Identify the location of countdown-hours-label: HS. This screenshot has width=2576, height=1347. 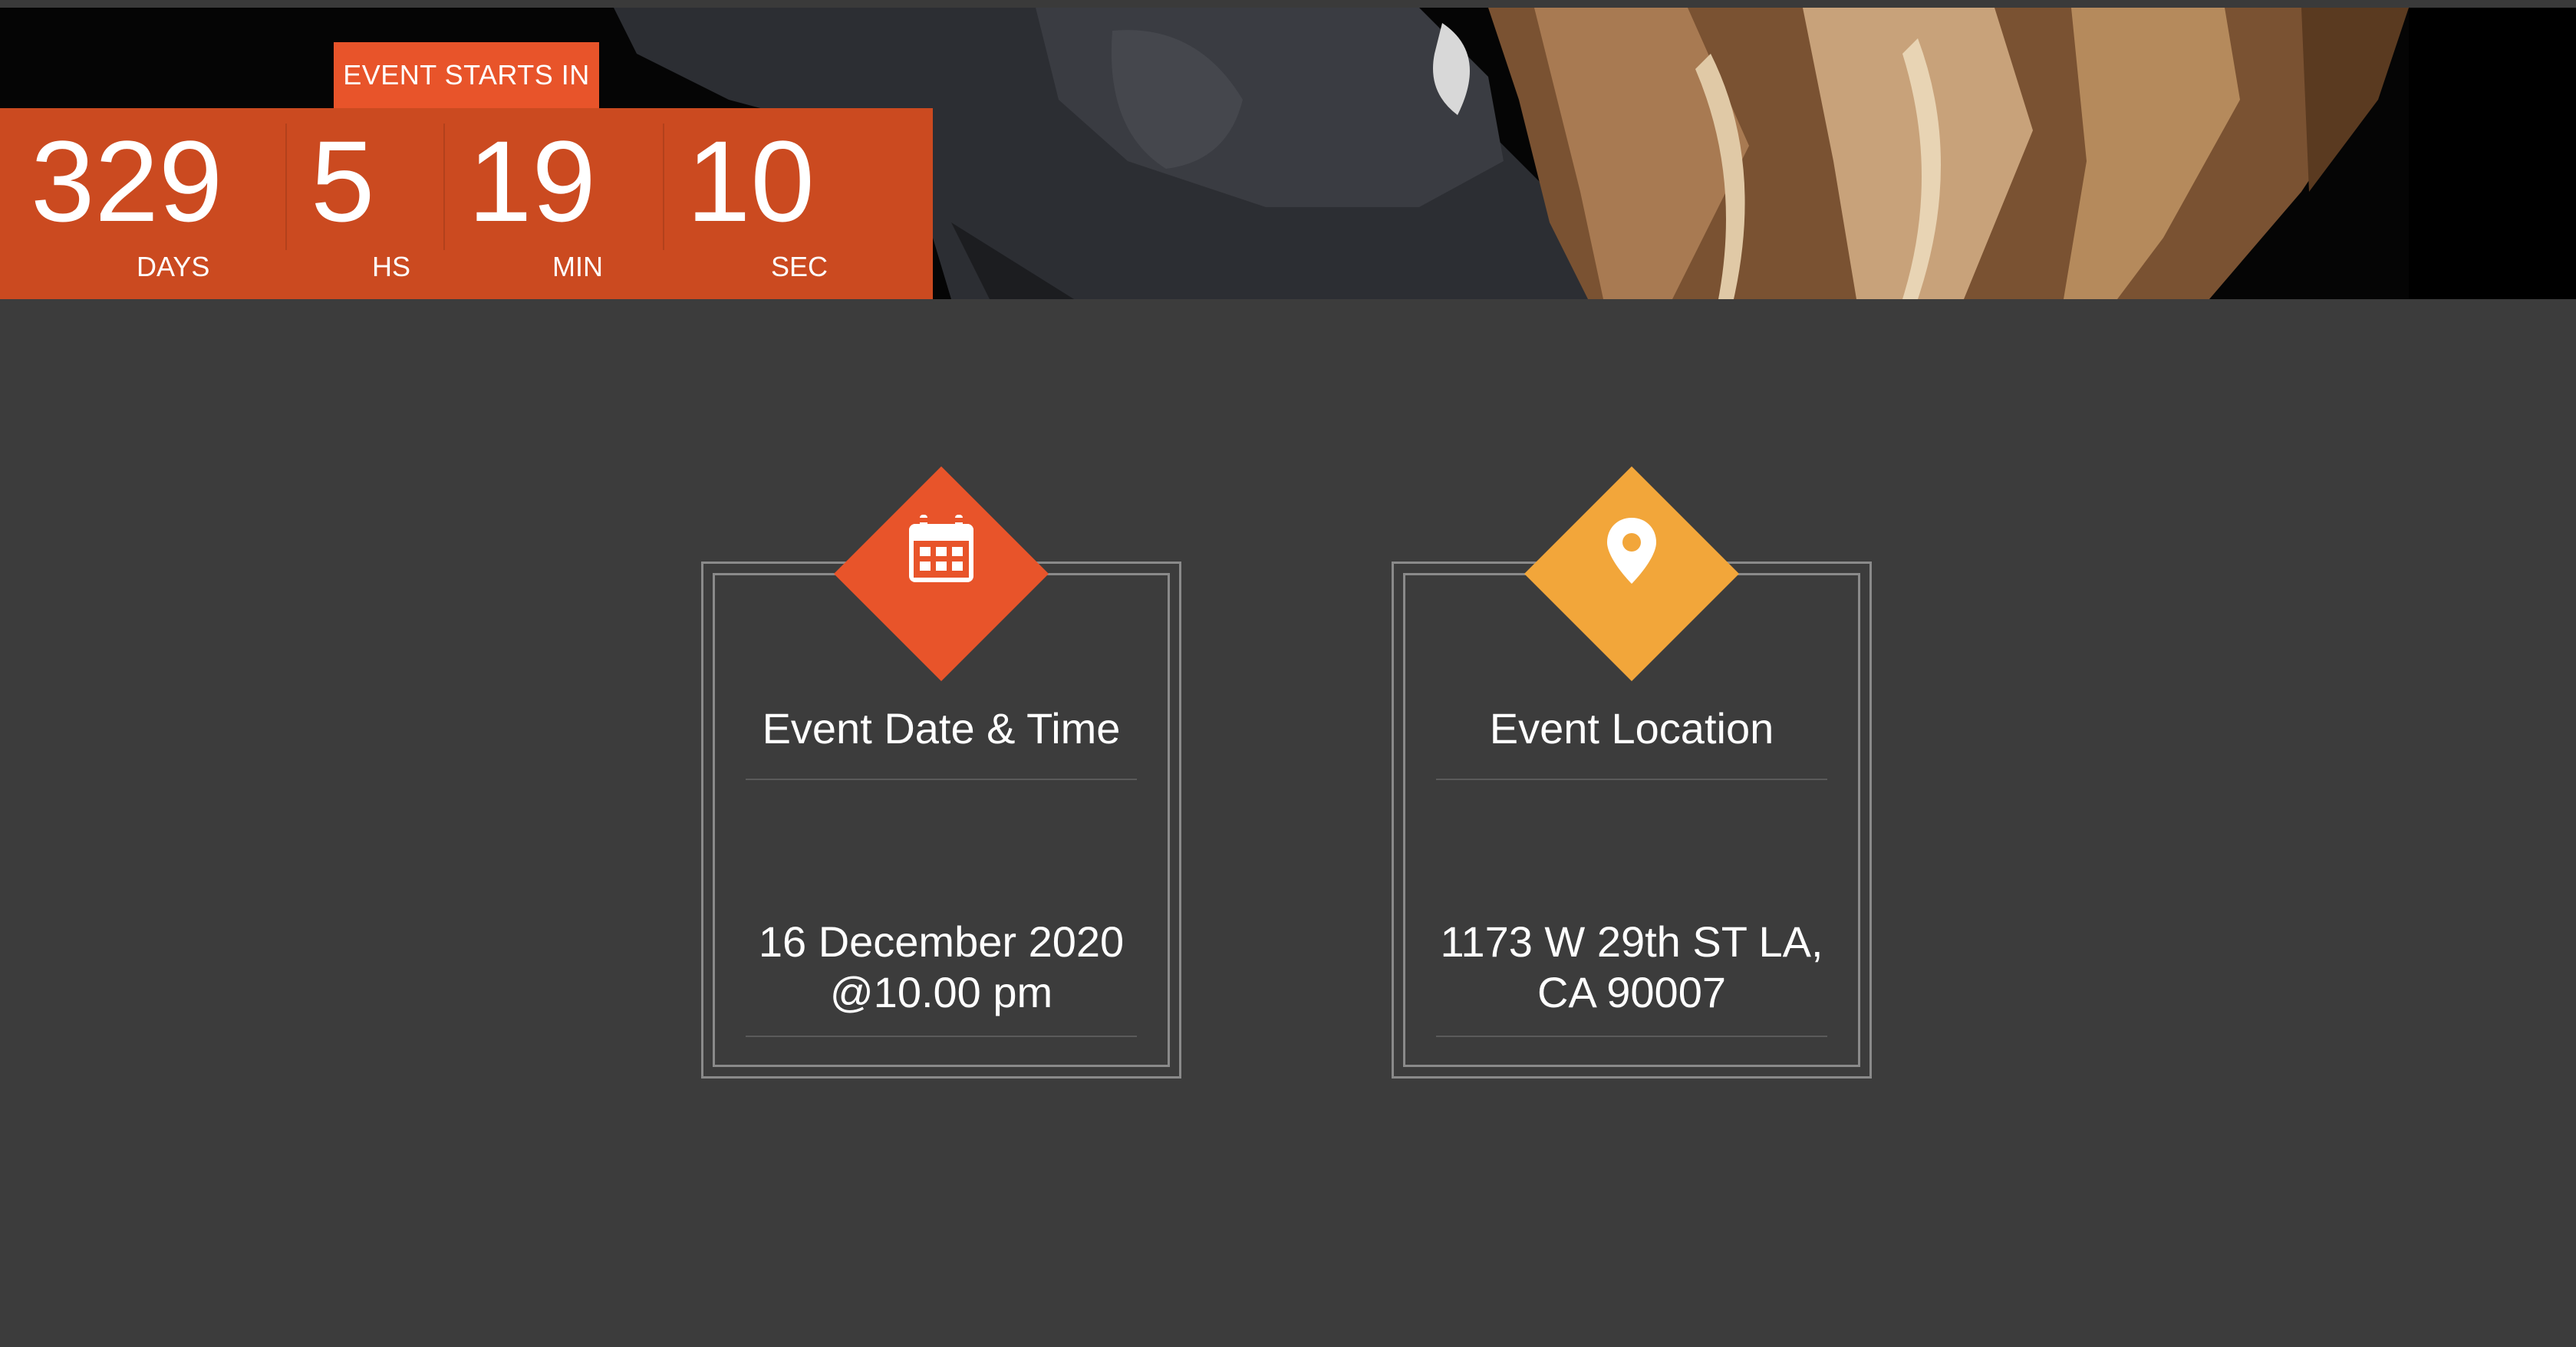
(391, 267).